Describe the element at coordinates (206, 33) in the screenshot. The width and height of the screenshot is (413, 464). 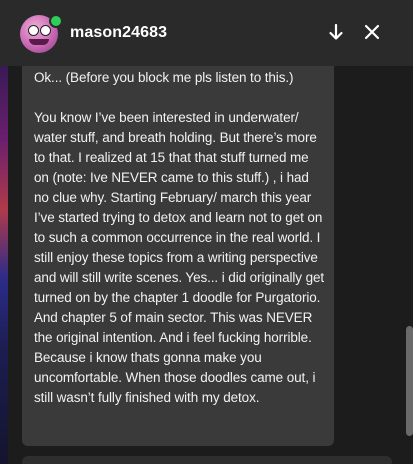
I see `chat-header: mason24683` at that location.